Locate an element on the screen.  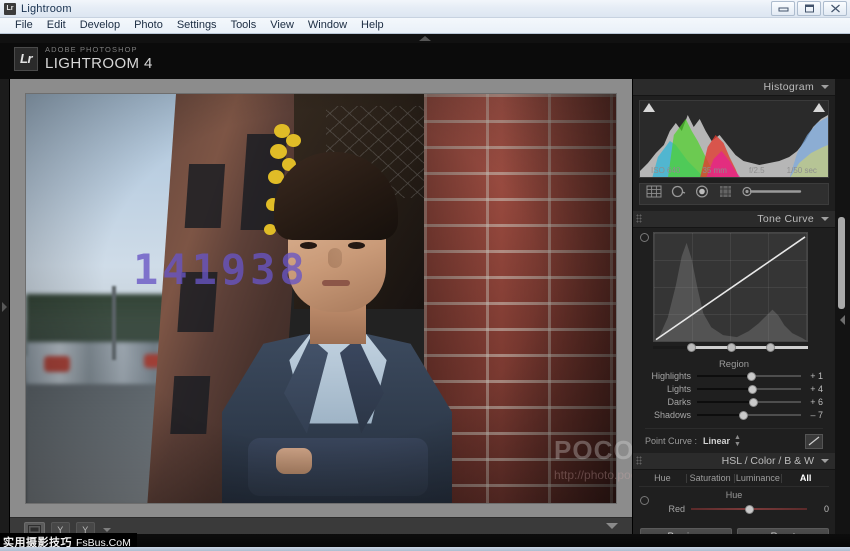
split-point-midtones is located at coordinates (732, 347).